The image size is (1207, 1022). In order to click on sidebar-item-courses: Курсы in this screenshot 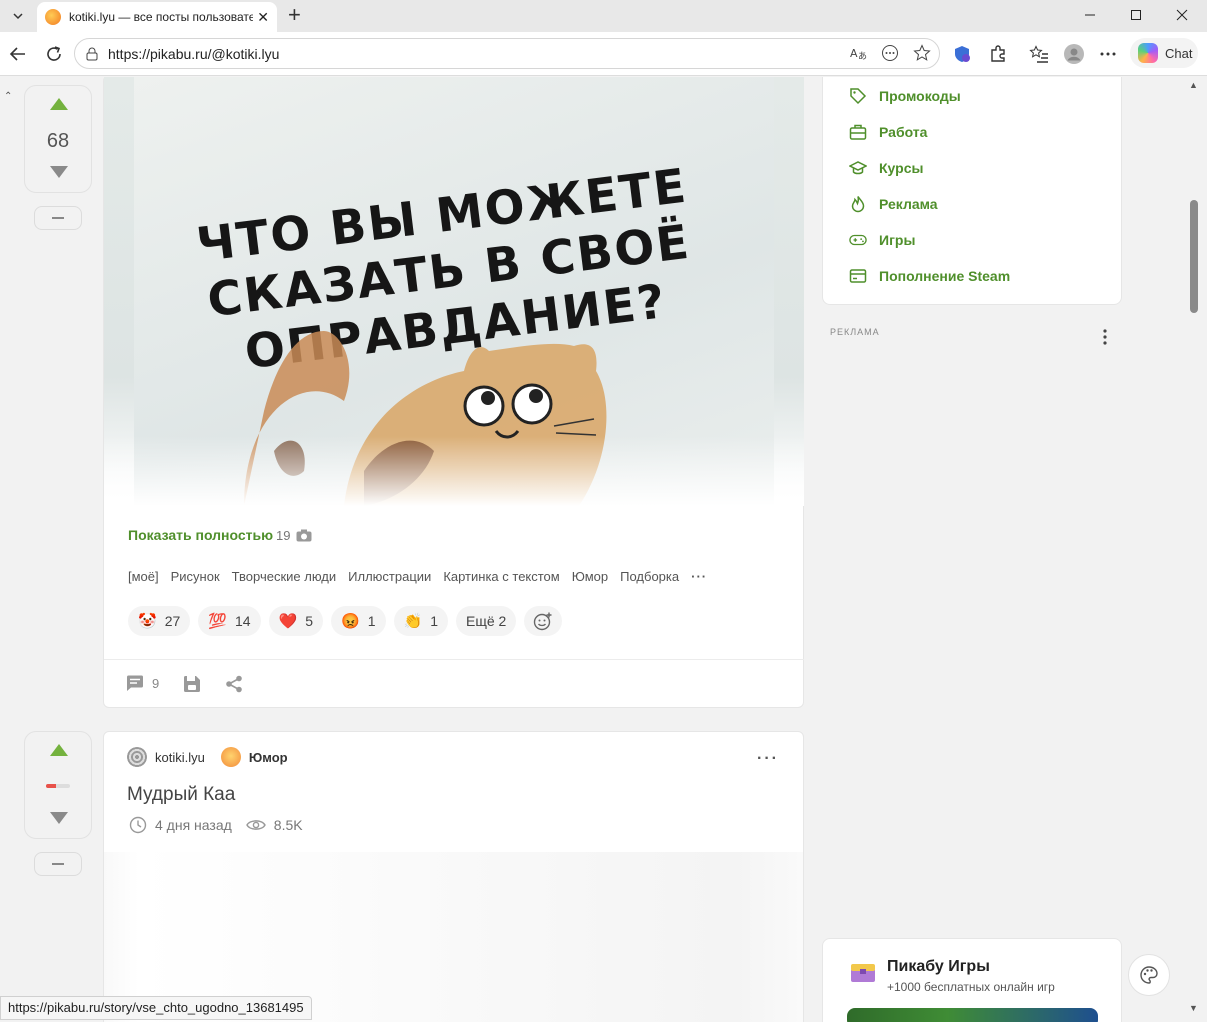, I will do `click(886, 168)`.